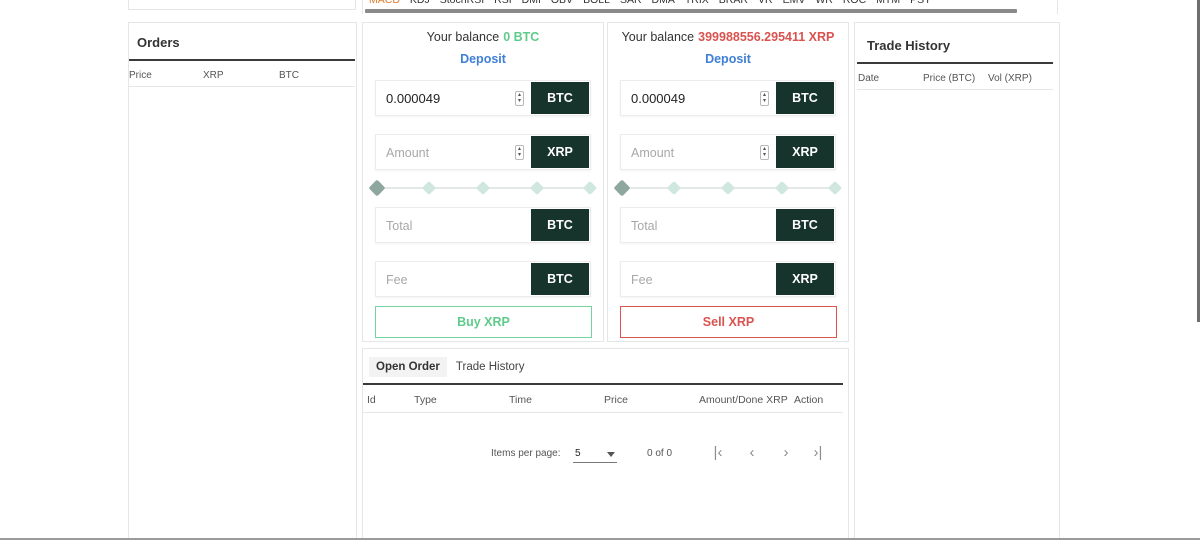  Describe the element at coordinates (371, 400) in the screenshot. I see `oo-col-id: Id` at that location.